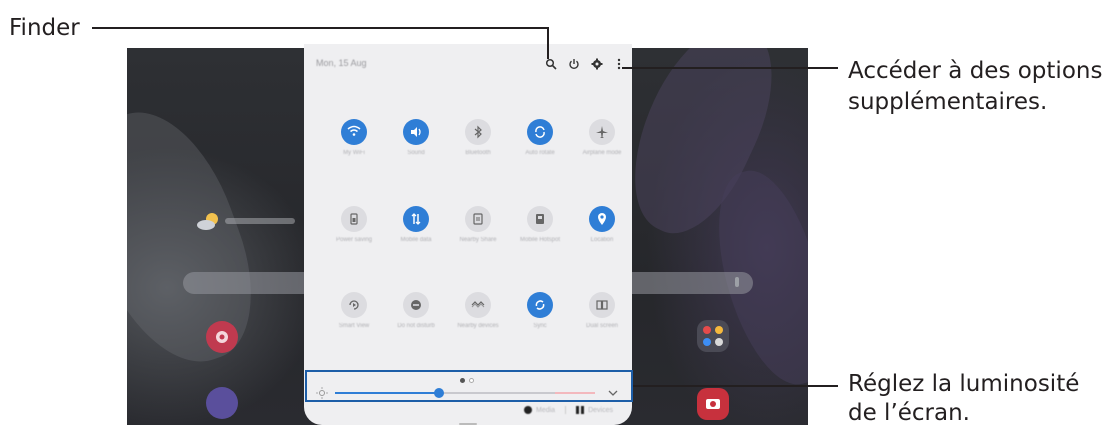 This screenshot has height=428, width=1108. I want to click on tile-sync-button, so click(540, 305).